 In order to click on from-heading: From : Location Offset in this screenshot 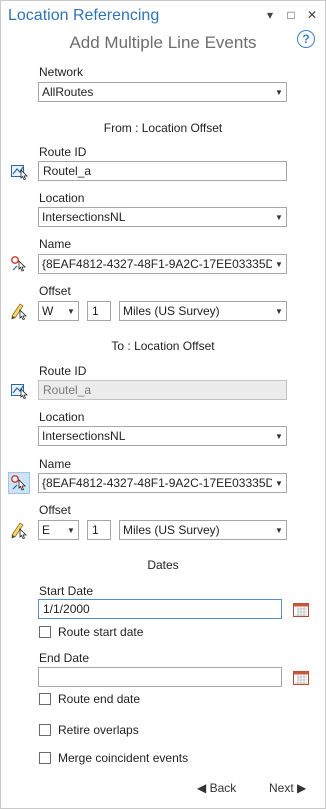, I will do `click(163, 128)`.